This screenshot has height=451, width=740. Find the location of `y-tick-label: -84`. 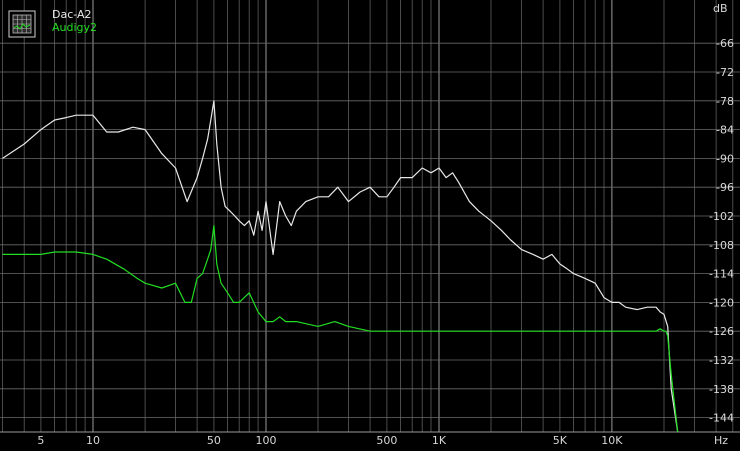

y-tick-label: -84 is located at coordinates (725, 130).